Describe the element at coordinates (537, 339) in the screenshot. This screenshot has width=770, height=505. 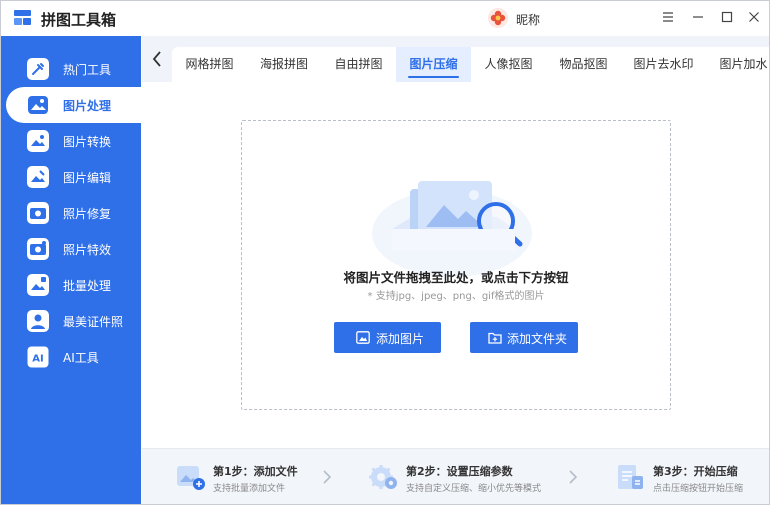
I see `add-folder-label: 添加文件夹` at that location.